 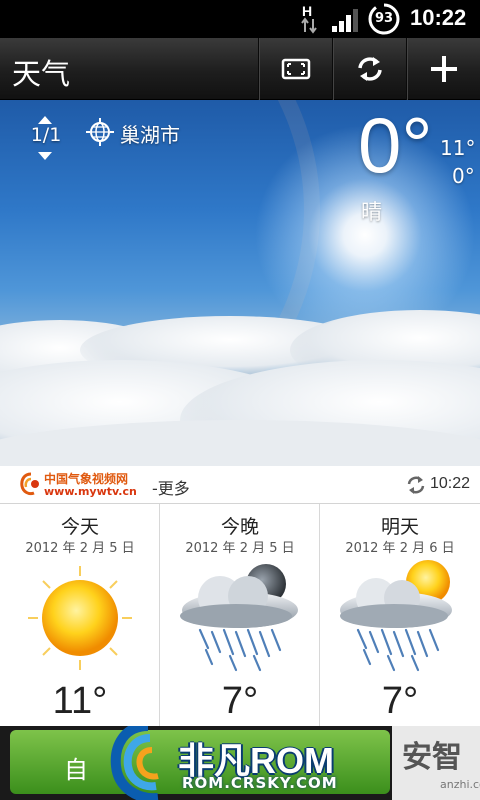 I want to click on provider-logo: 中国气象视频网 www.mywtv.cn, so click(x=76, y=485).